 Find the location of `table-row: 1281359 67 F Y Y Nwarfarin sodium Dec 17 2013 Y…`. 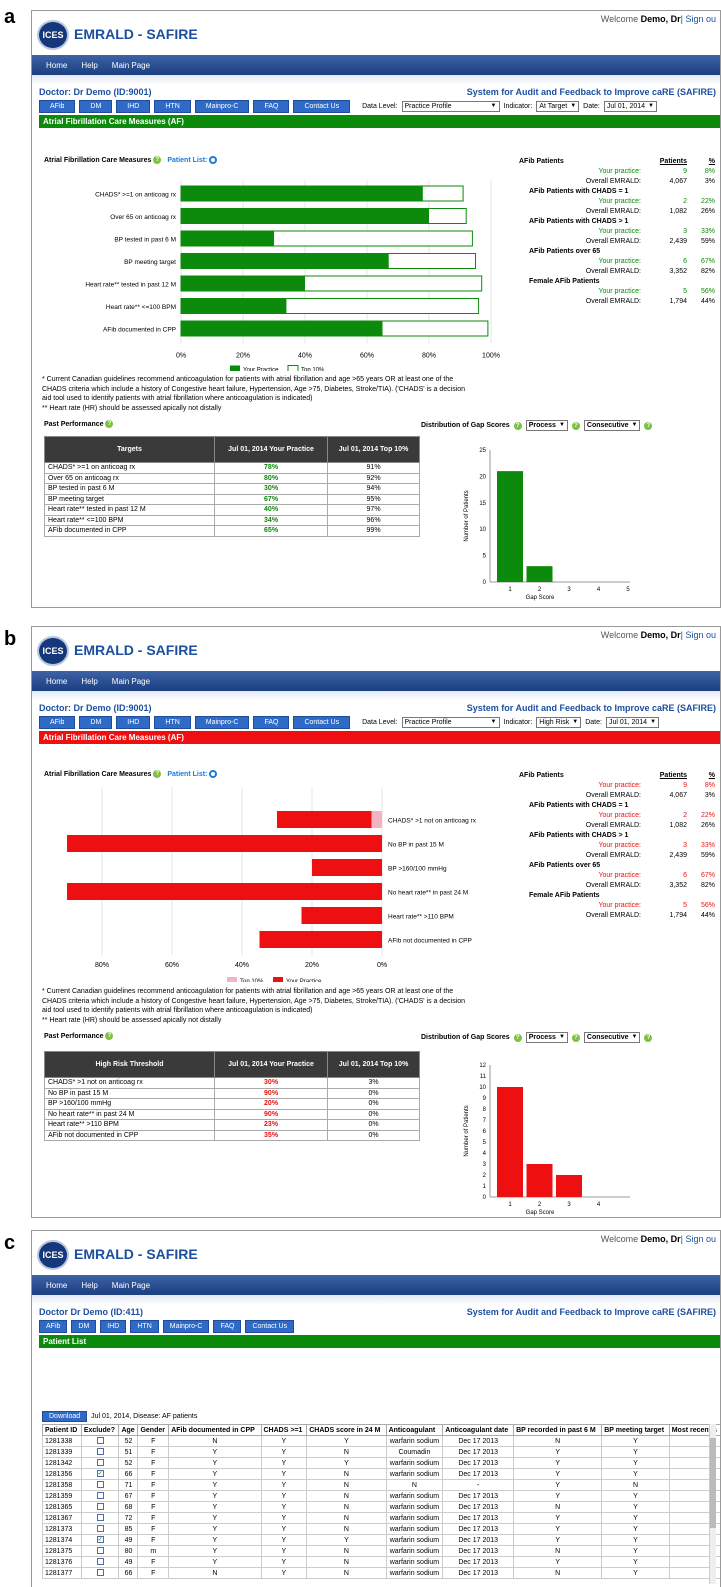

table-row: 1281359 67 F Y Y Nwarfarin sodium Dec 17 2013 Y… is located at coordinates (381, 1496).